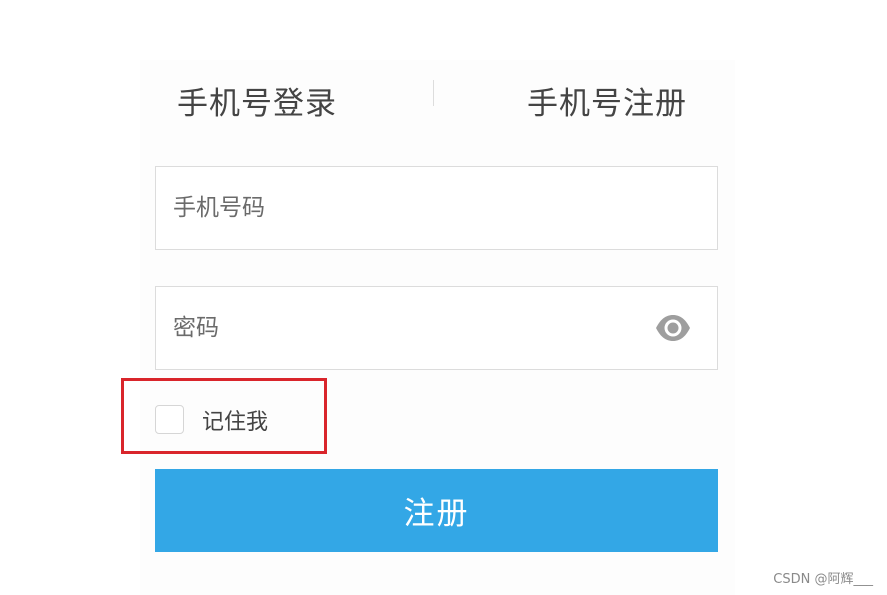 The image size is (887, 595). I want to click on phone-field, so click(436, 208).